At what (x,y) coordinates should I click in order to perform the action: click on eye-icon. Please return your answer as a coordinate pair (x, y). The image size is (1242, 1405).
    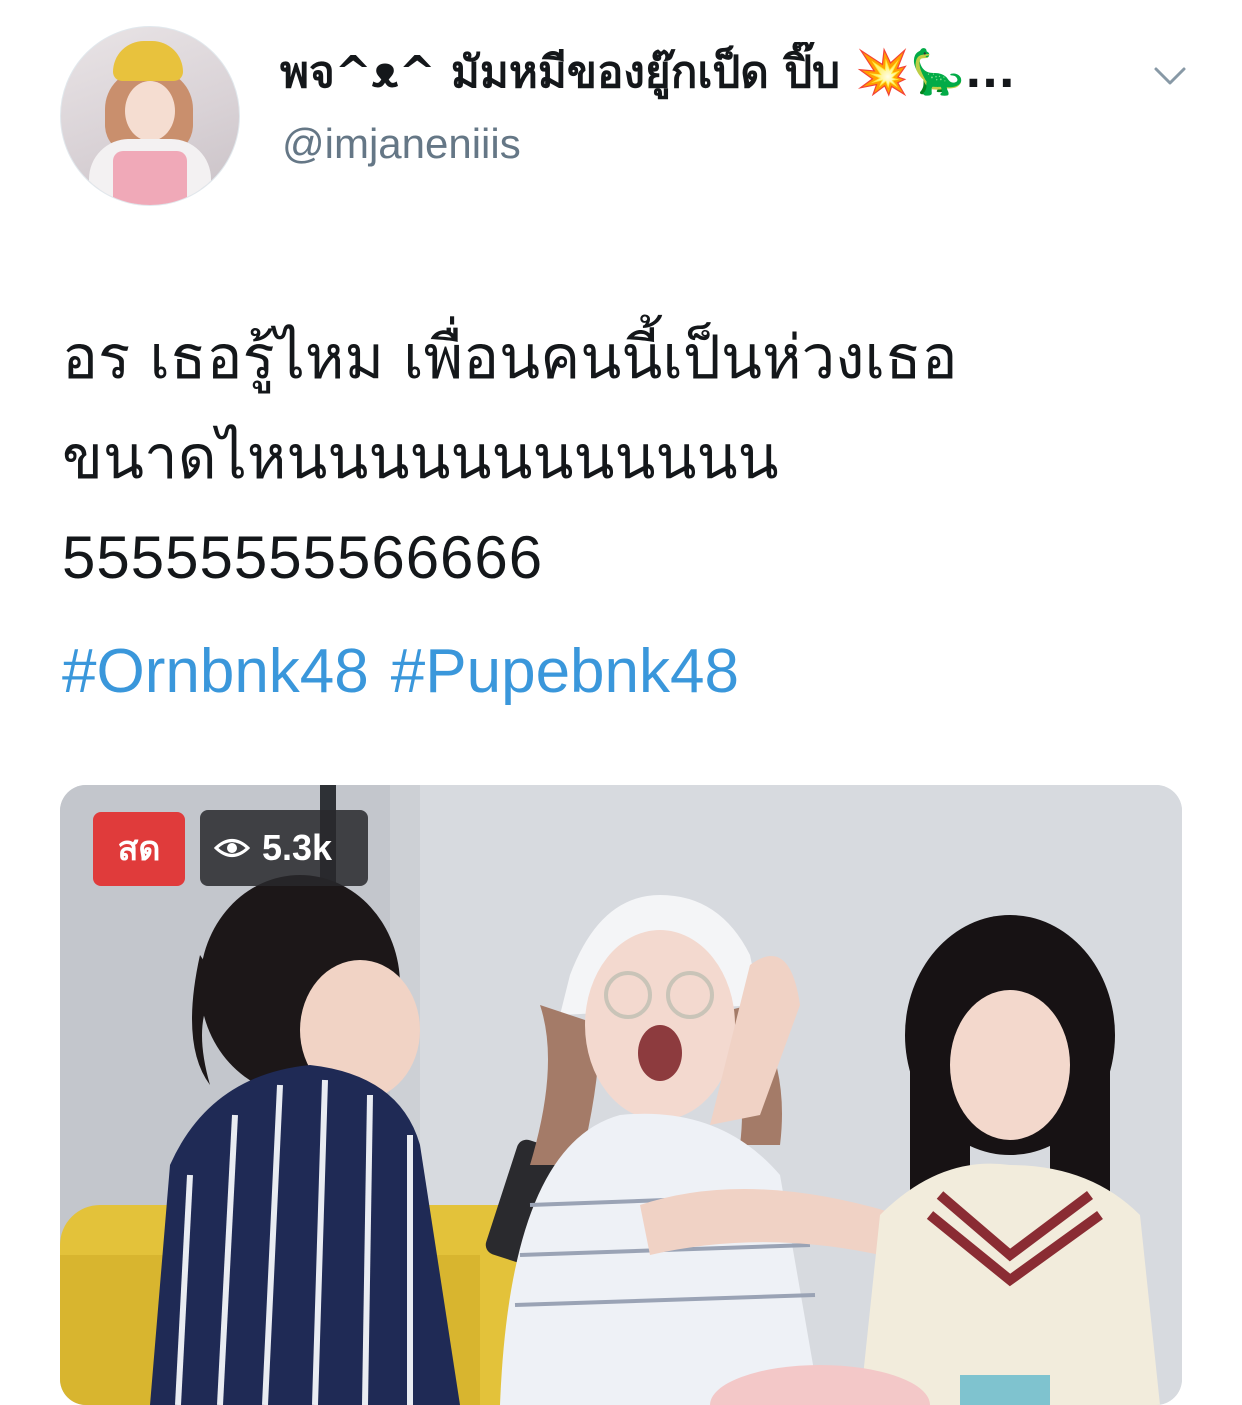
    Looking at the image, I should click on (232, 848).